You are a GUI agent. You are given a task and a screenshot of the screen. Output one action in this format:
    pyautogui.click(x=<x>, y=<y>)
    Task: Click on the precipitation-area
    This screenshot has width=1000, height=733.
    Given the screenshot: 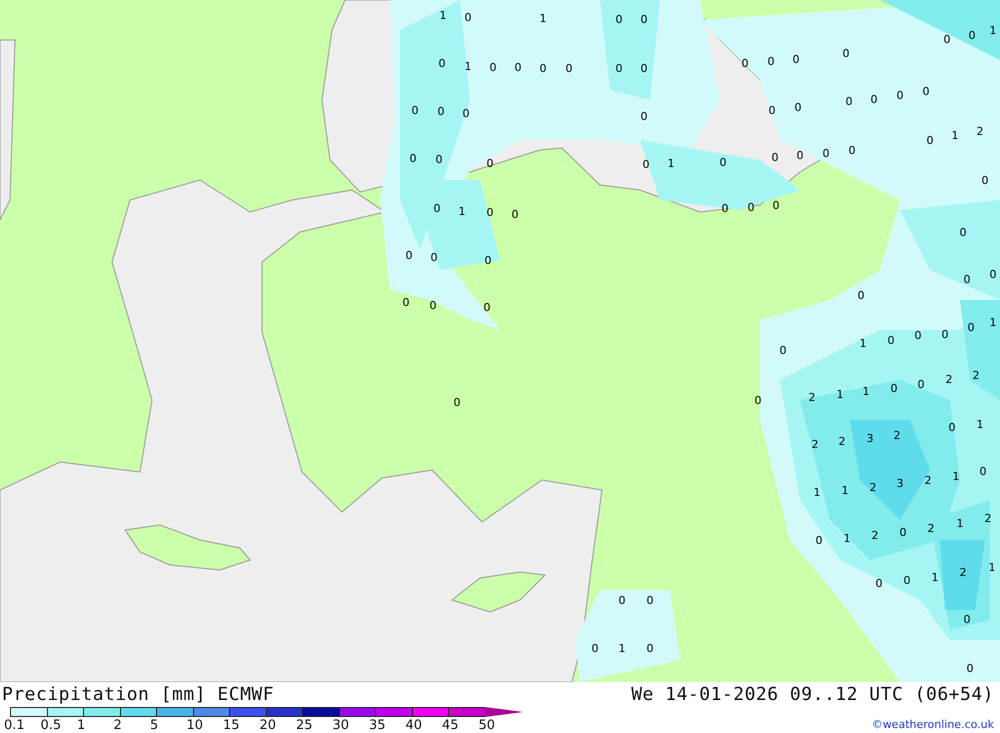 What is the action you would take?
    pyautogui.click(x=962, y=575)
    